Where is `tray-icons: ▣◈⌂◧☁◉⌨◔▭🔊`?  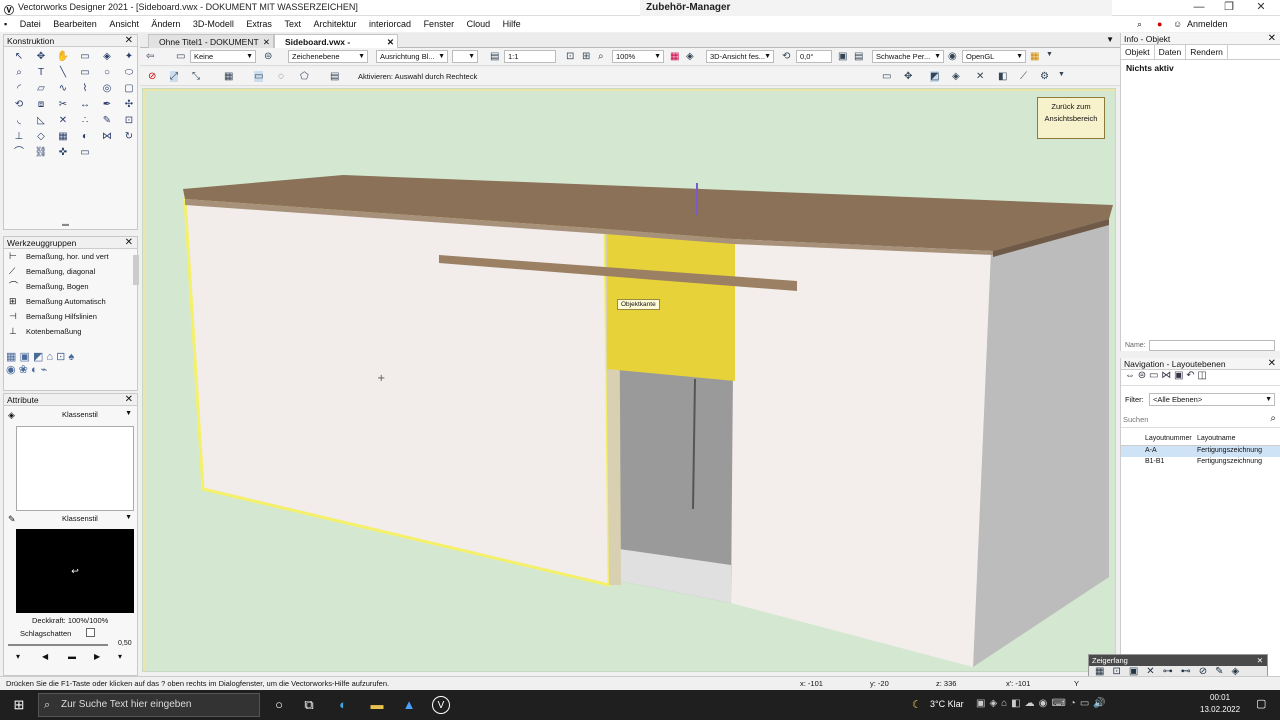
tray-icons: ▣◈⌂◧☁◉⌨◔▭🔊 is located at coordinates (1043, 703).